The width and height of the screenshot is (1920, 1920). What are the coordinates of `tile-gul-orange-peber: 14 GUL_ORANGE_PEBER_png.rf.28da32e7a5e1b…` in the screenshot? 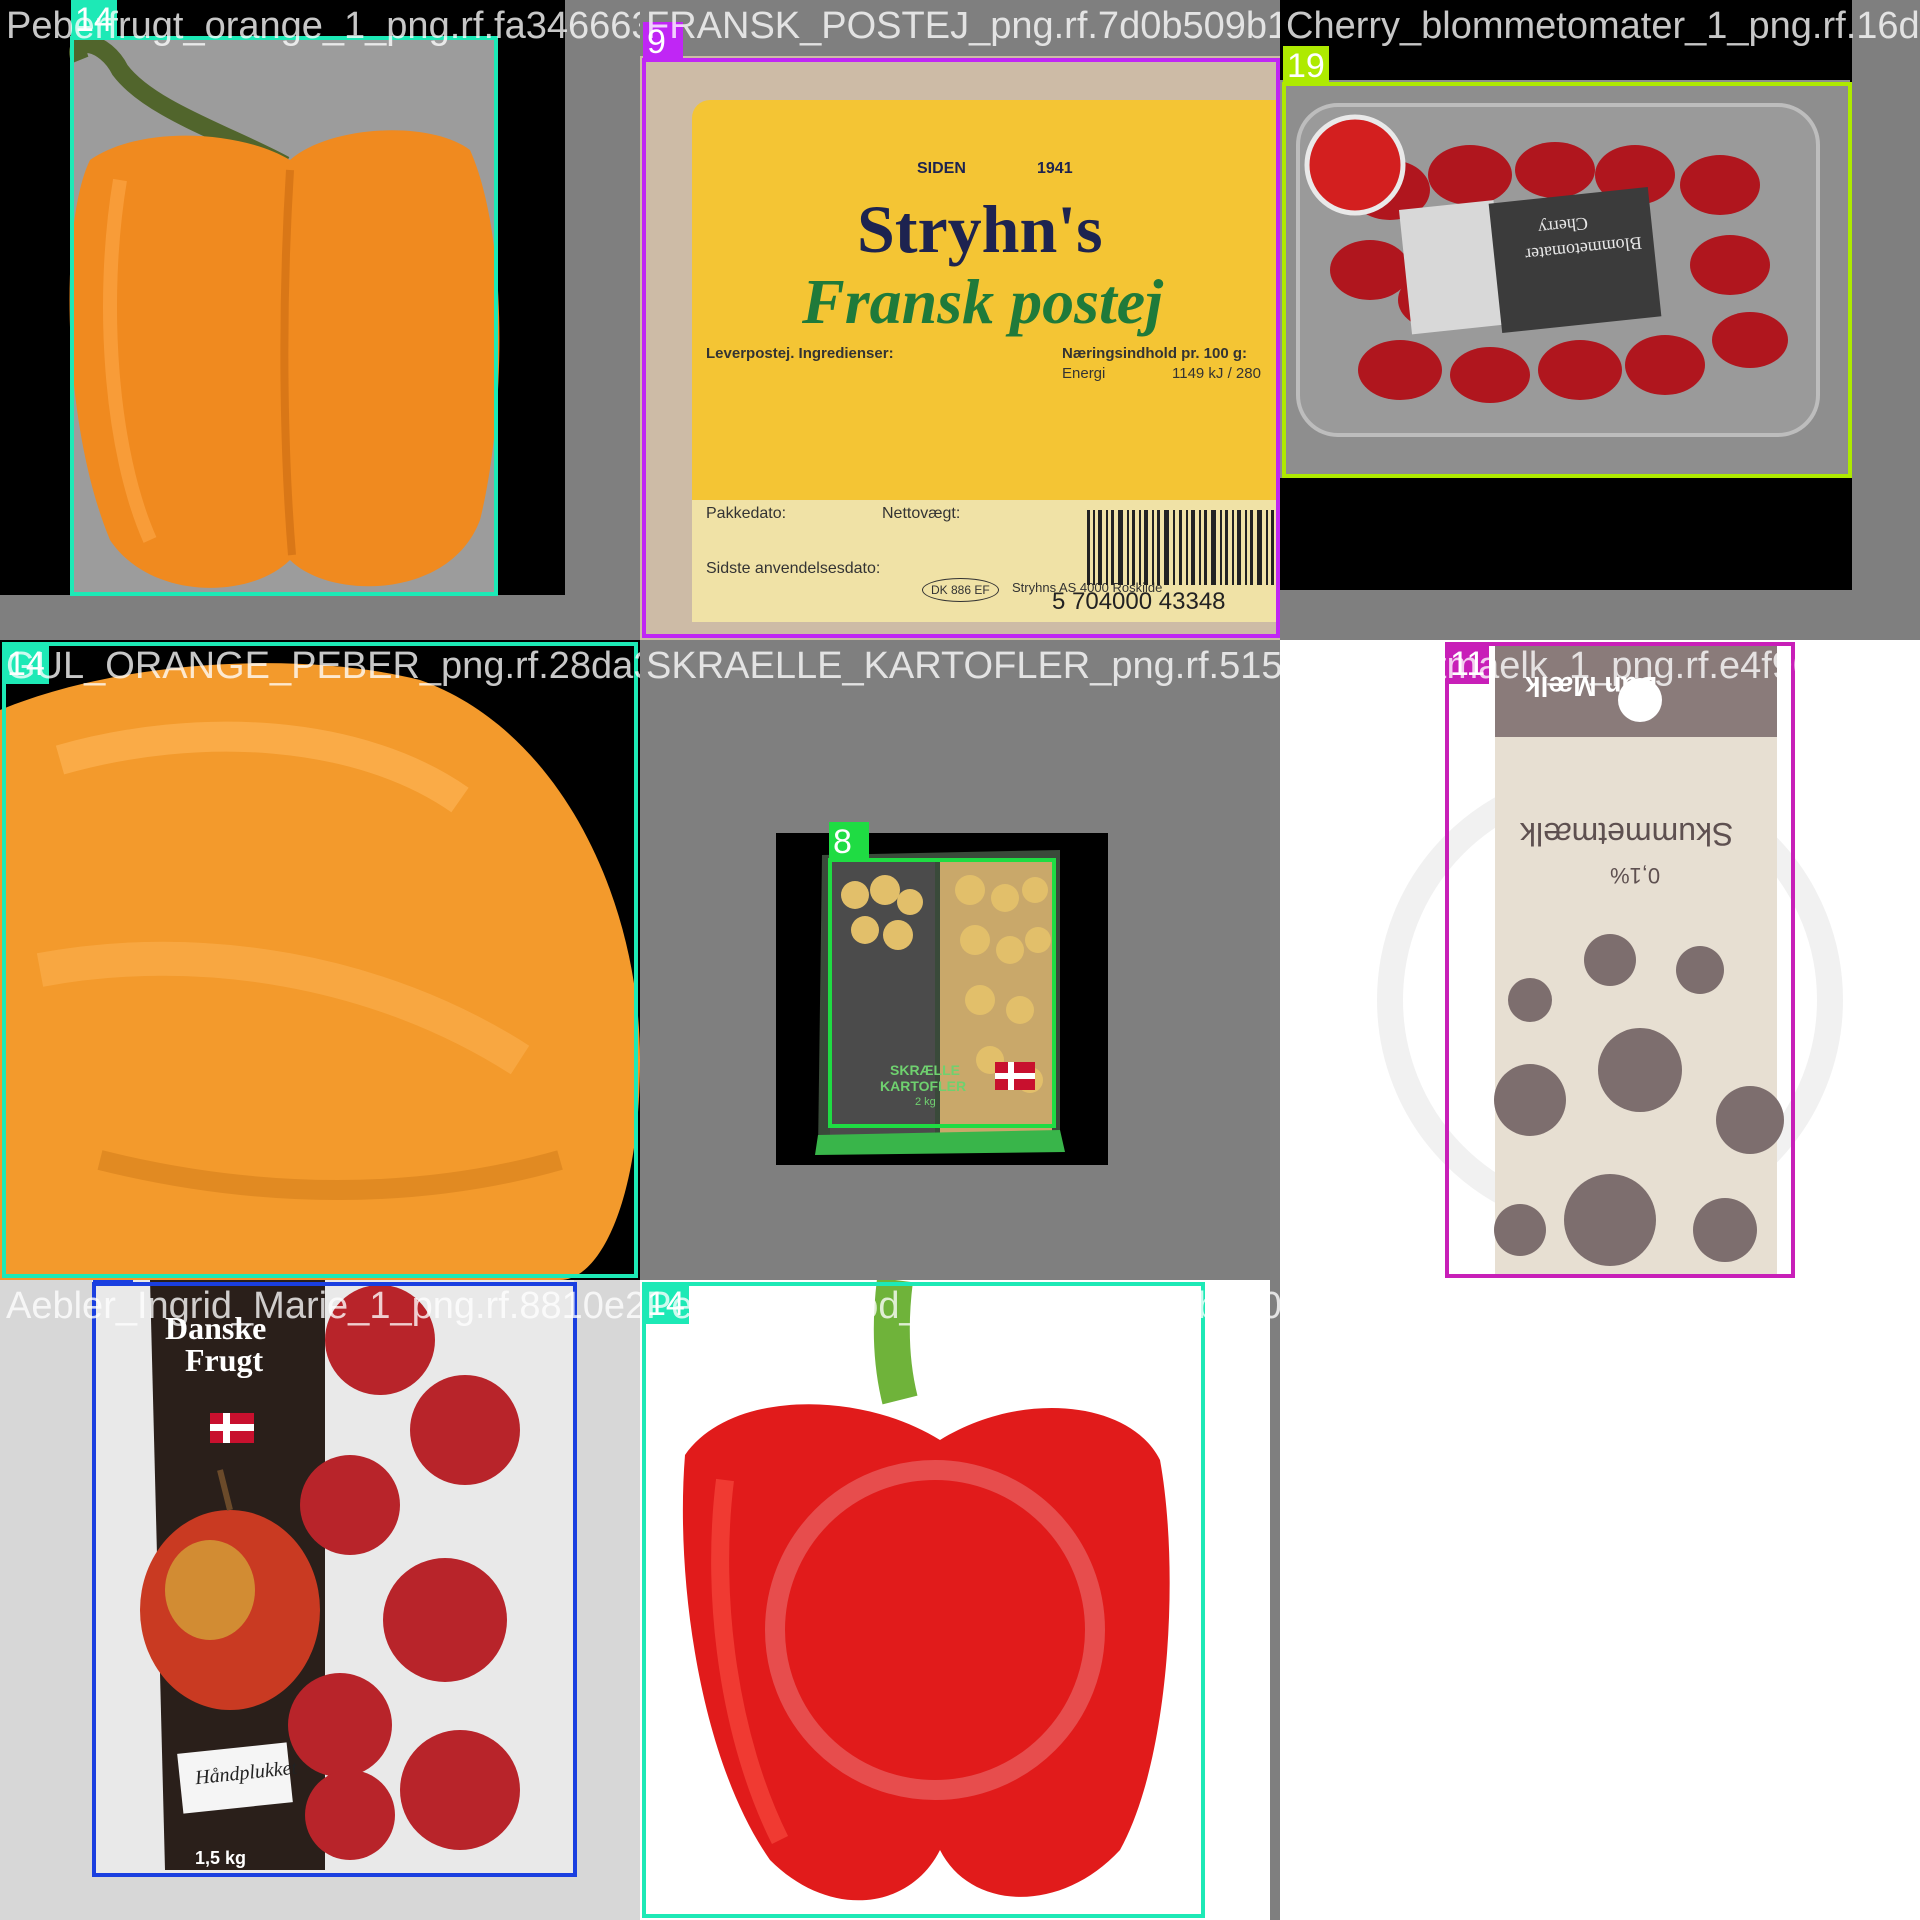 It's located at (320, 960).